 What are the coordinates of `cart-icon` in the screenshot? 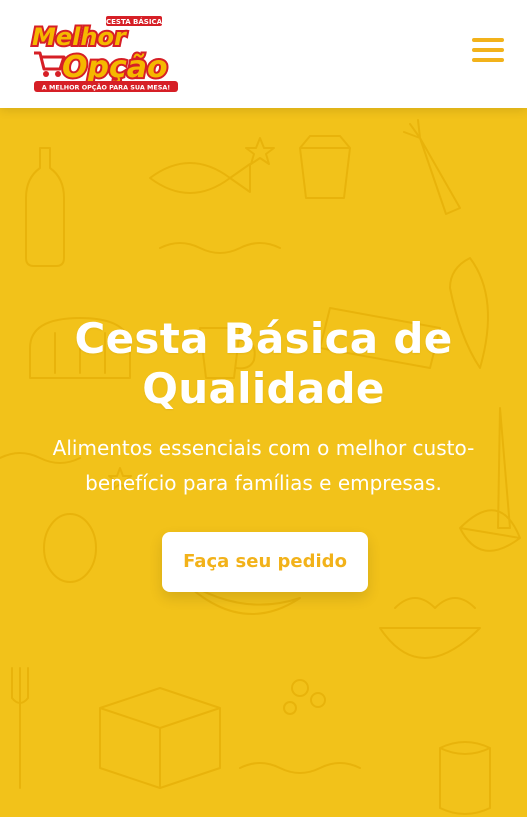 It's located at (50, 64).